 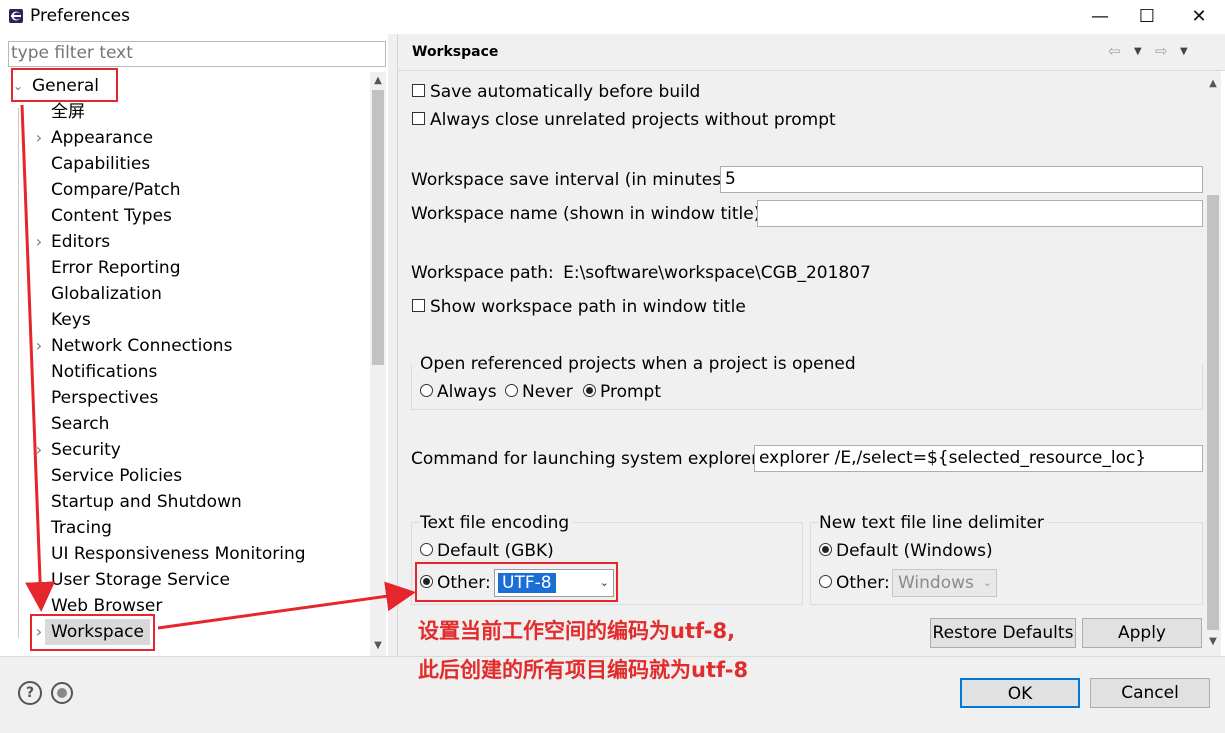 What do you see at coordinates (286, 605) in the screenshot?
I see `arrow-workspace-to-encoding` at bounding box center [286, 605].